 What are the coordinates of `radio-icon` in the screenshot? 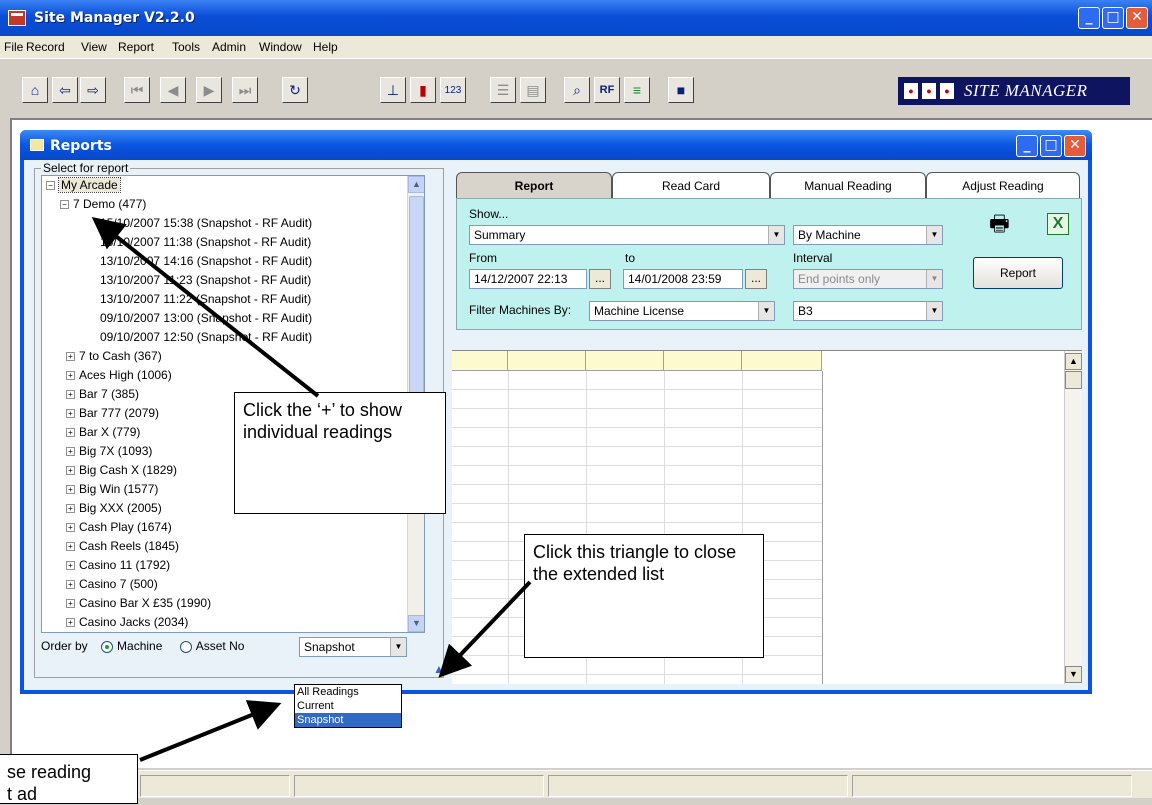 It's located at (185, 646).